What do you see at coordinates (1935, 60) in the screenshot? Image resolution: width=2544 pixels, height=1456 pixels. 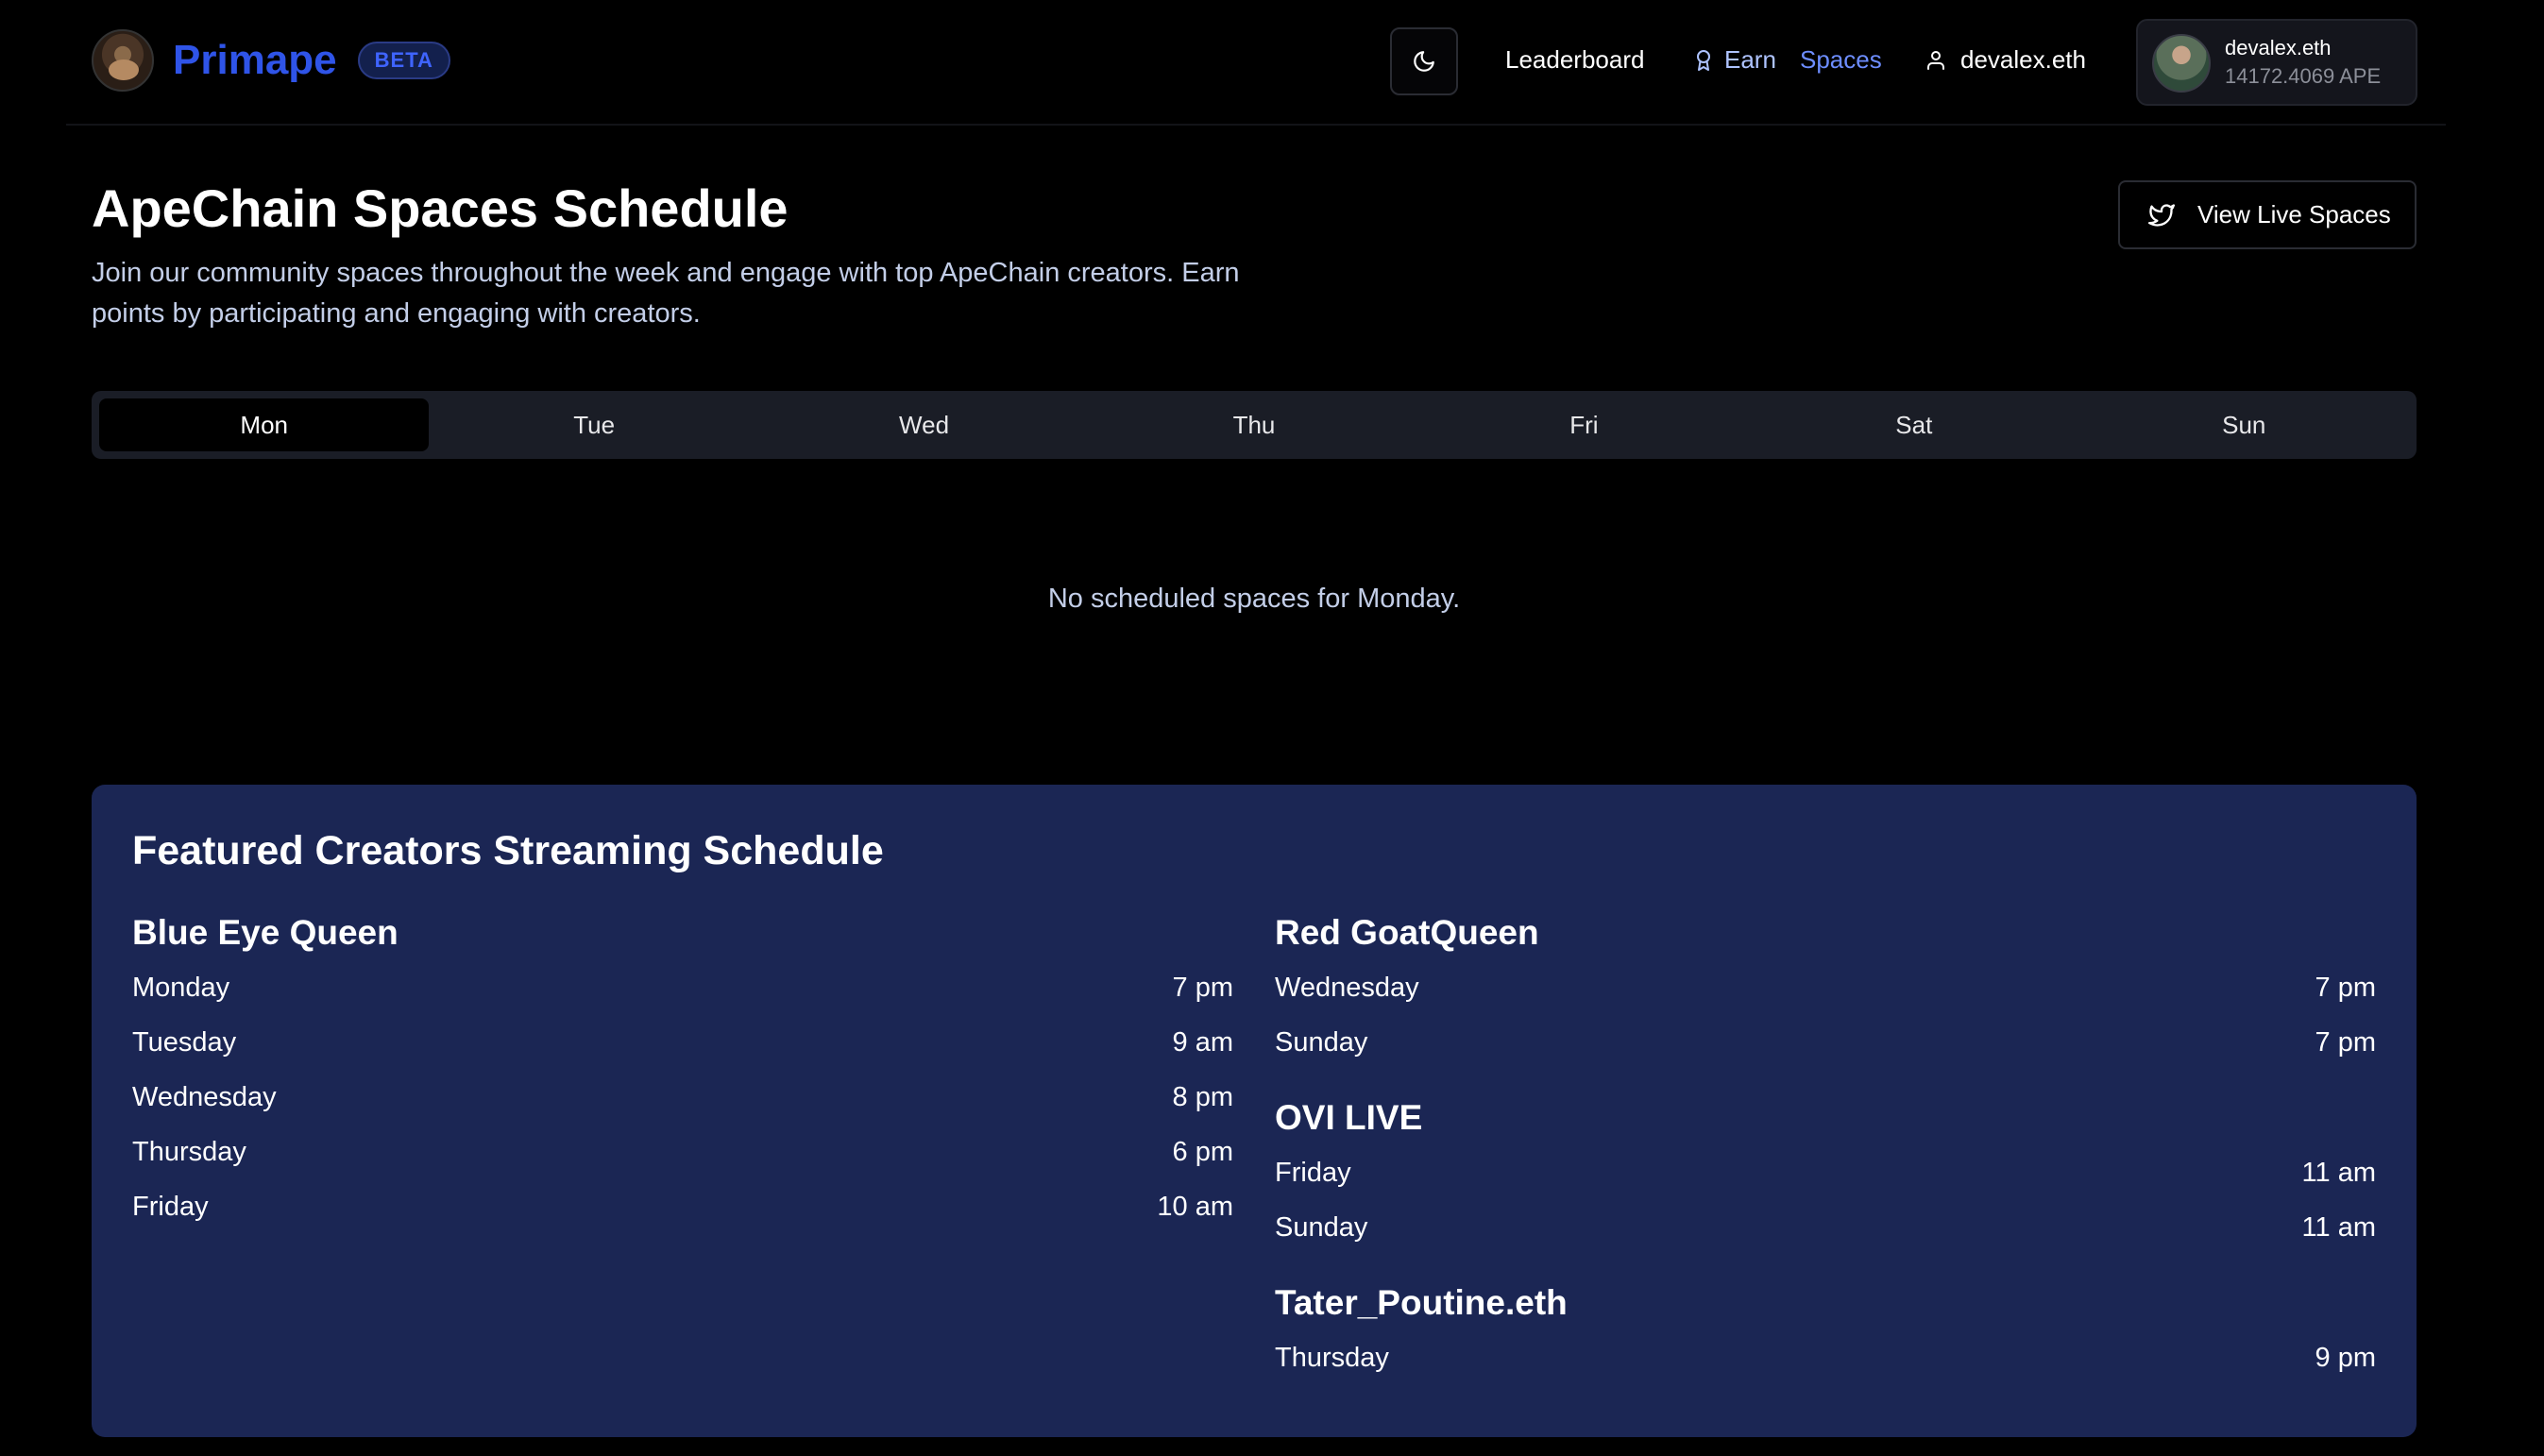 I see `user-icon` at bounding box center [1935, 60].